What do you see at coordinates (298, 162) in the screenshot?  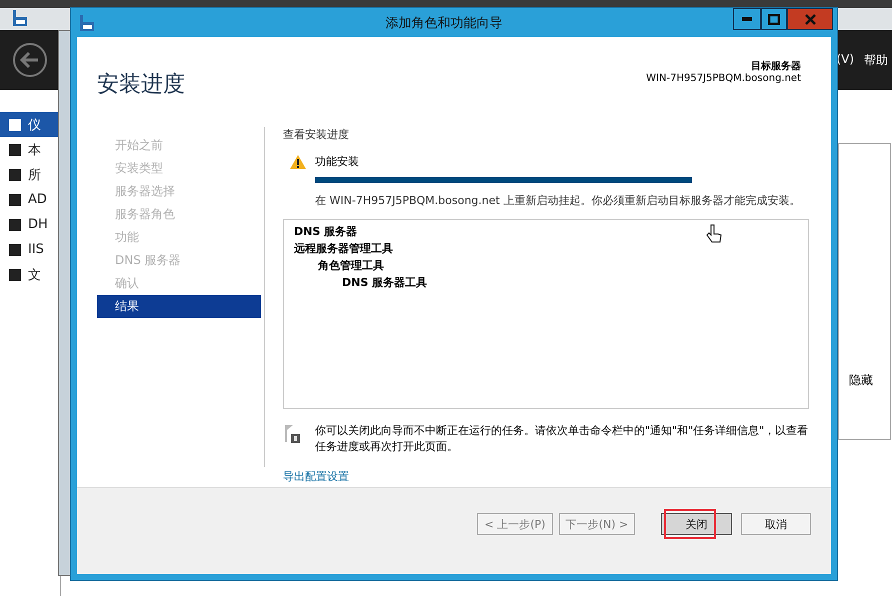 I see `warning-icon` at bounding box center [298, 162].